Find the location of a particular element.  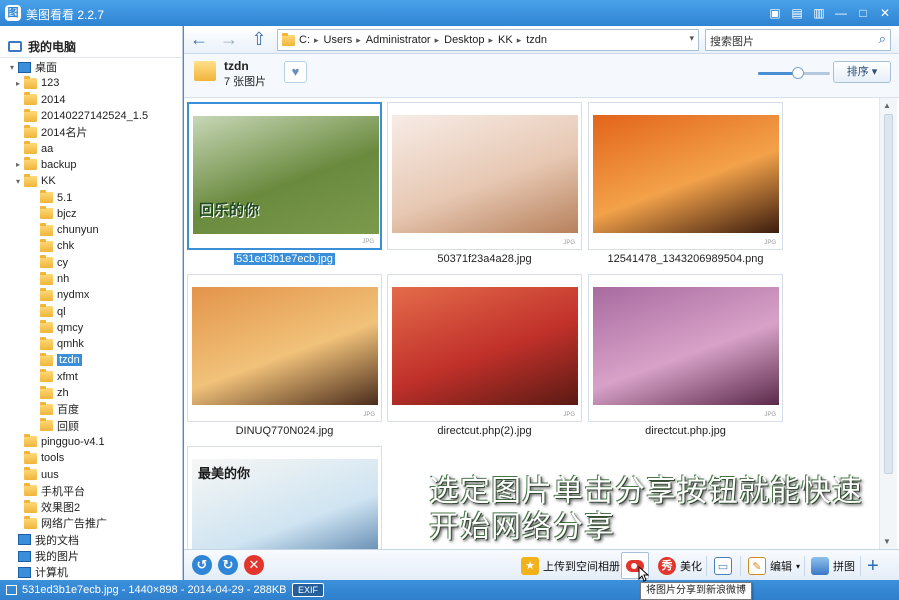

tree-item: ▾ KK is located at coordinates (91, 181).